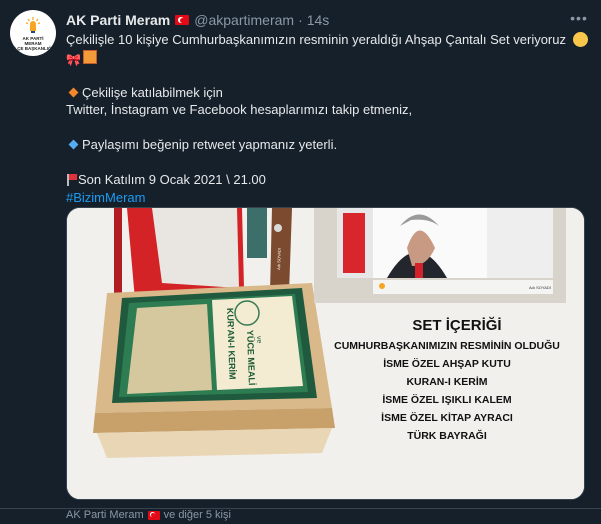 The image size is (601, 524). Describe the element at coordinates (456, 325) in the screenshot. I see `set-title: SET İÇERİĞİ` at that location.